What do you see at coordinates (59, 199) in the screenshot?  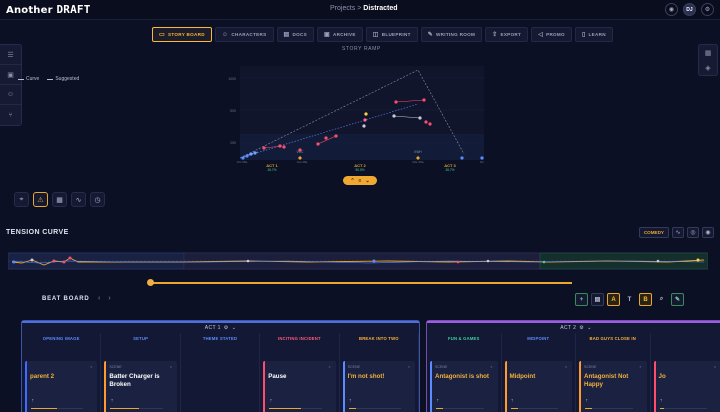 I see `grid-view-icon: ▦` at bounding box center [59, 199].